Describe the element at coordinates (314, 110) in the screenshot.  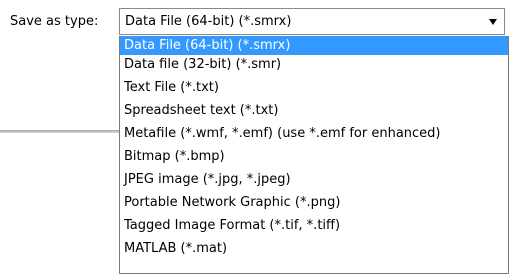
I see `file-type-option: Spreadsheet text (*.txt)` at that location.